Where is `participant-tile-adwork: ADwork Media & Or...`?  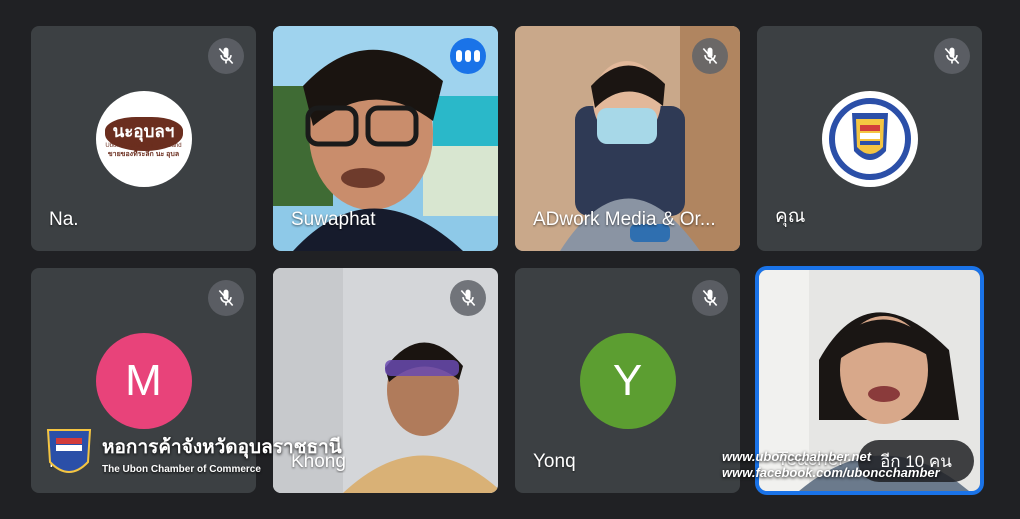
participant-tile-adwork: ADwork Media & Or... is located at coordinates (627, 138).